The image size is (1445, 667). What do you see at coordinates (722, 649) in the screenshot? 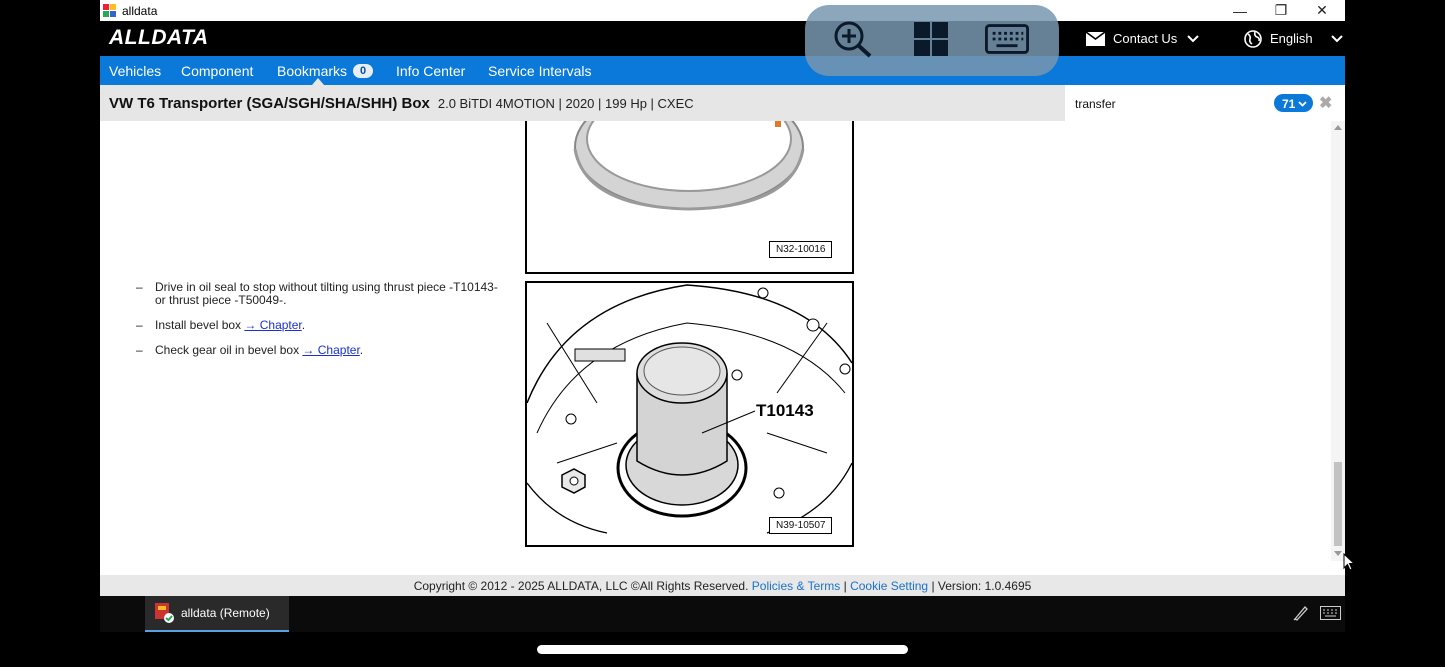
I see `home-indicator` at bounding box center [722, 649].